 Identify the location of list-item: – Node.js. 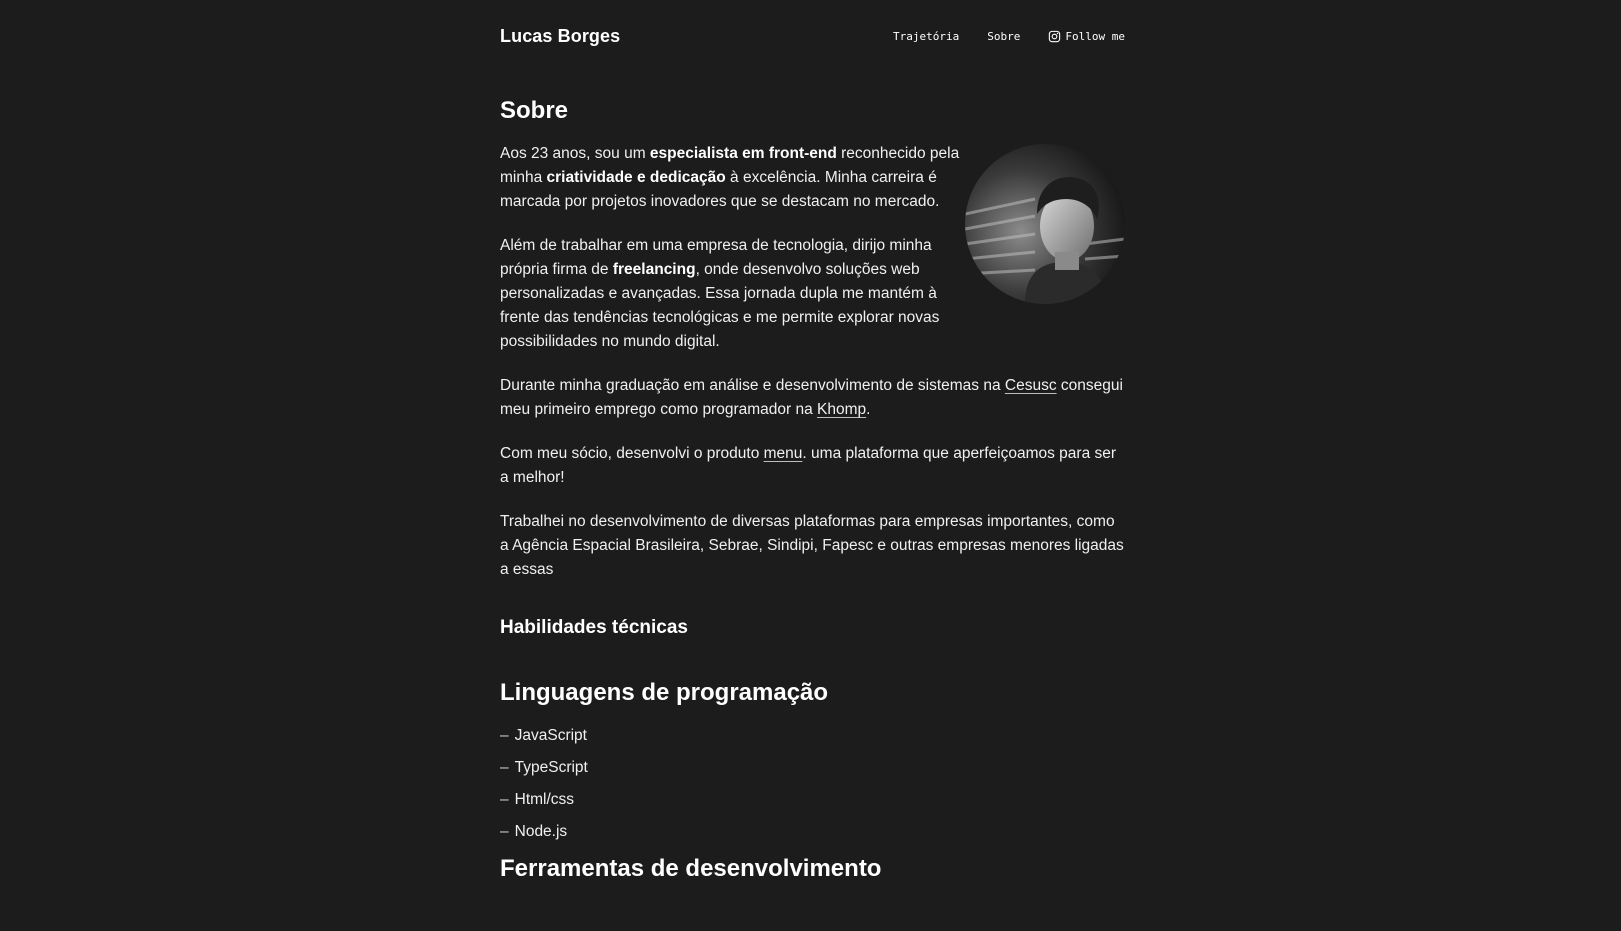
(812, 832).